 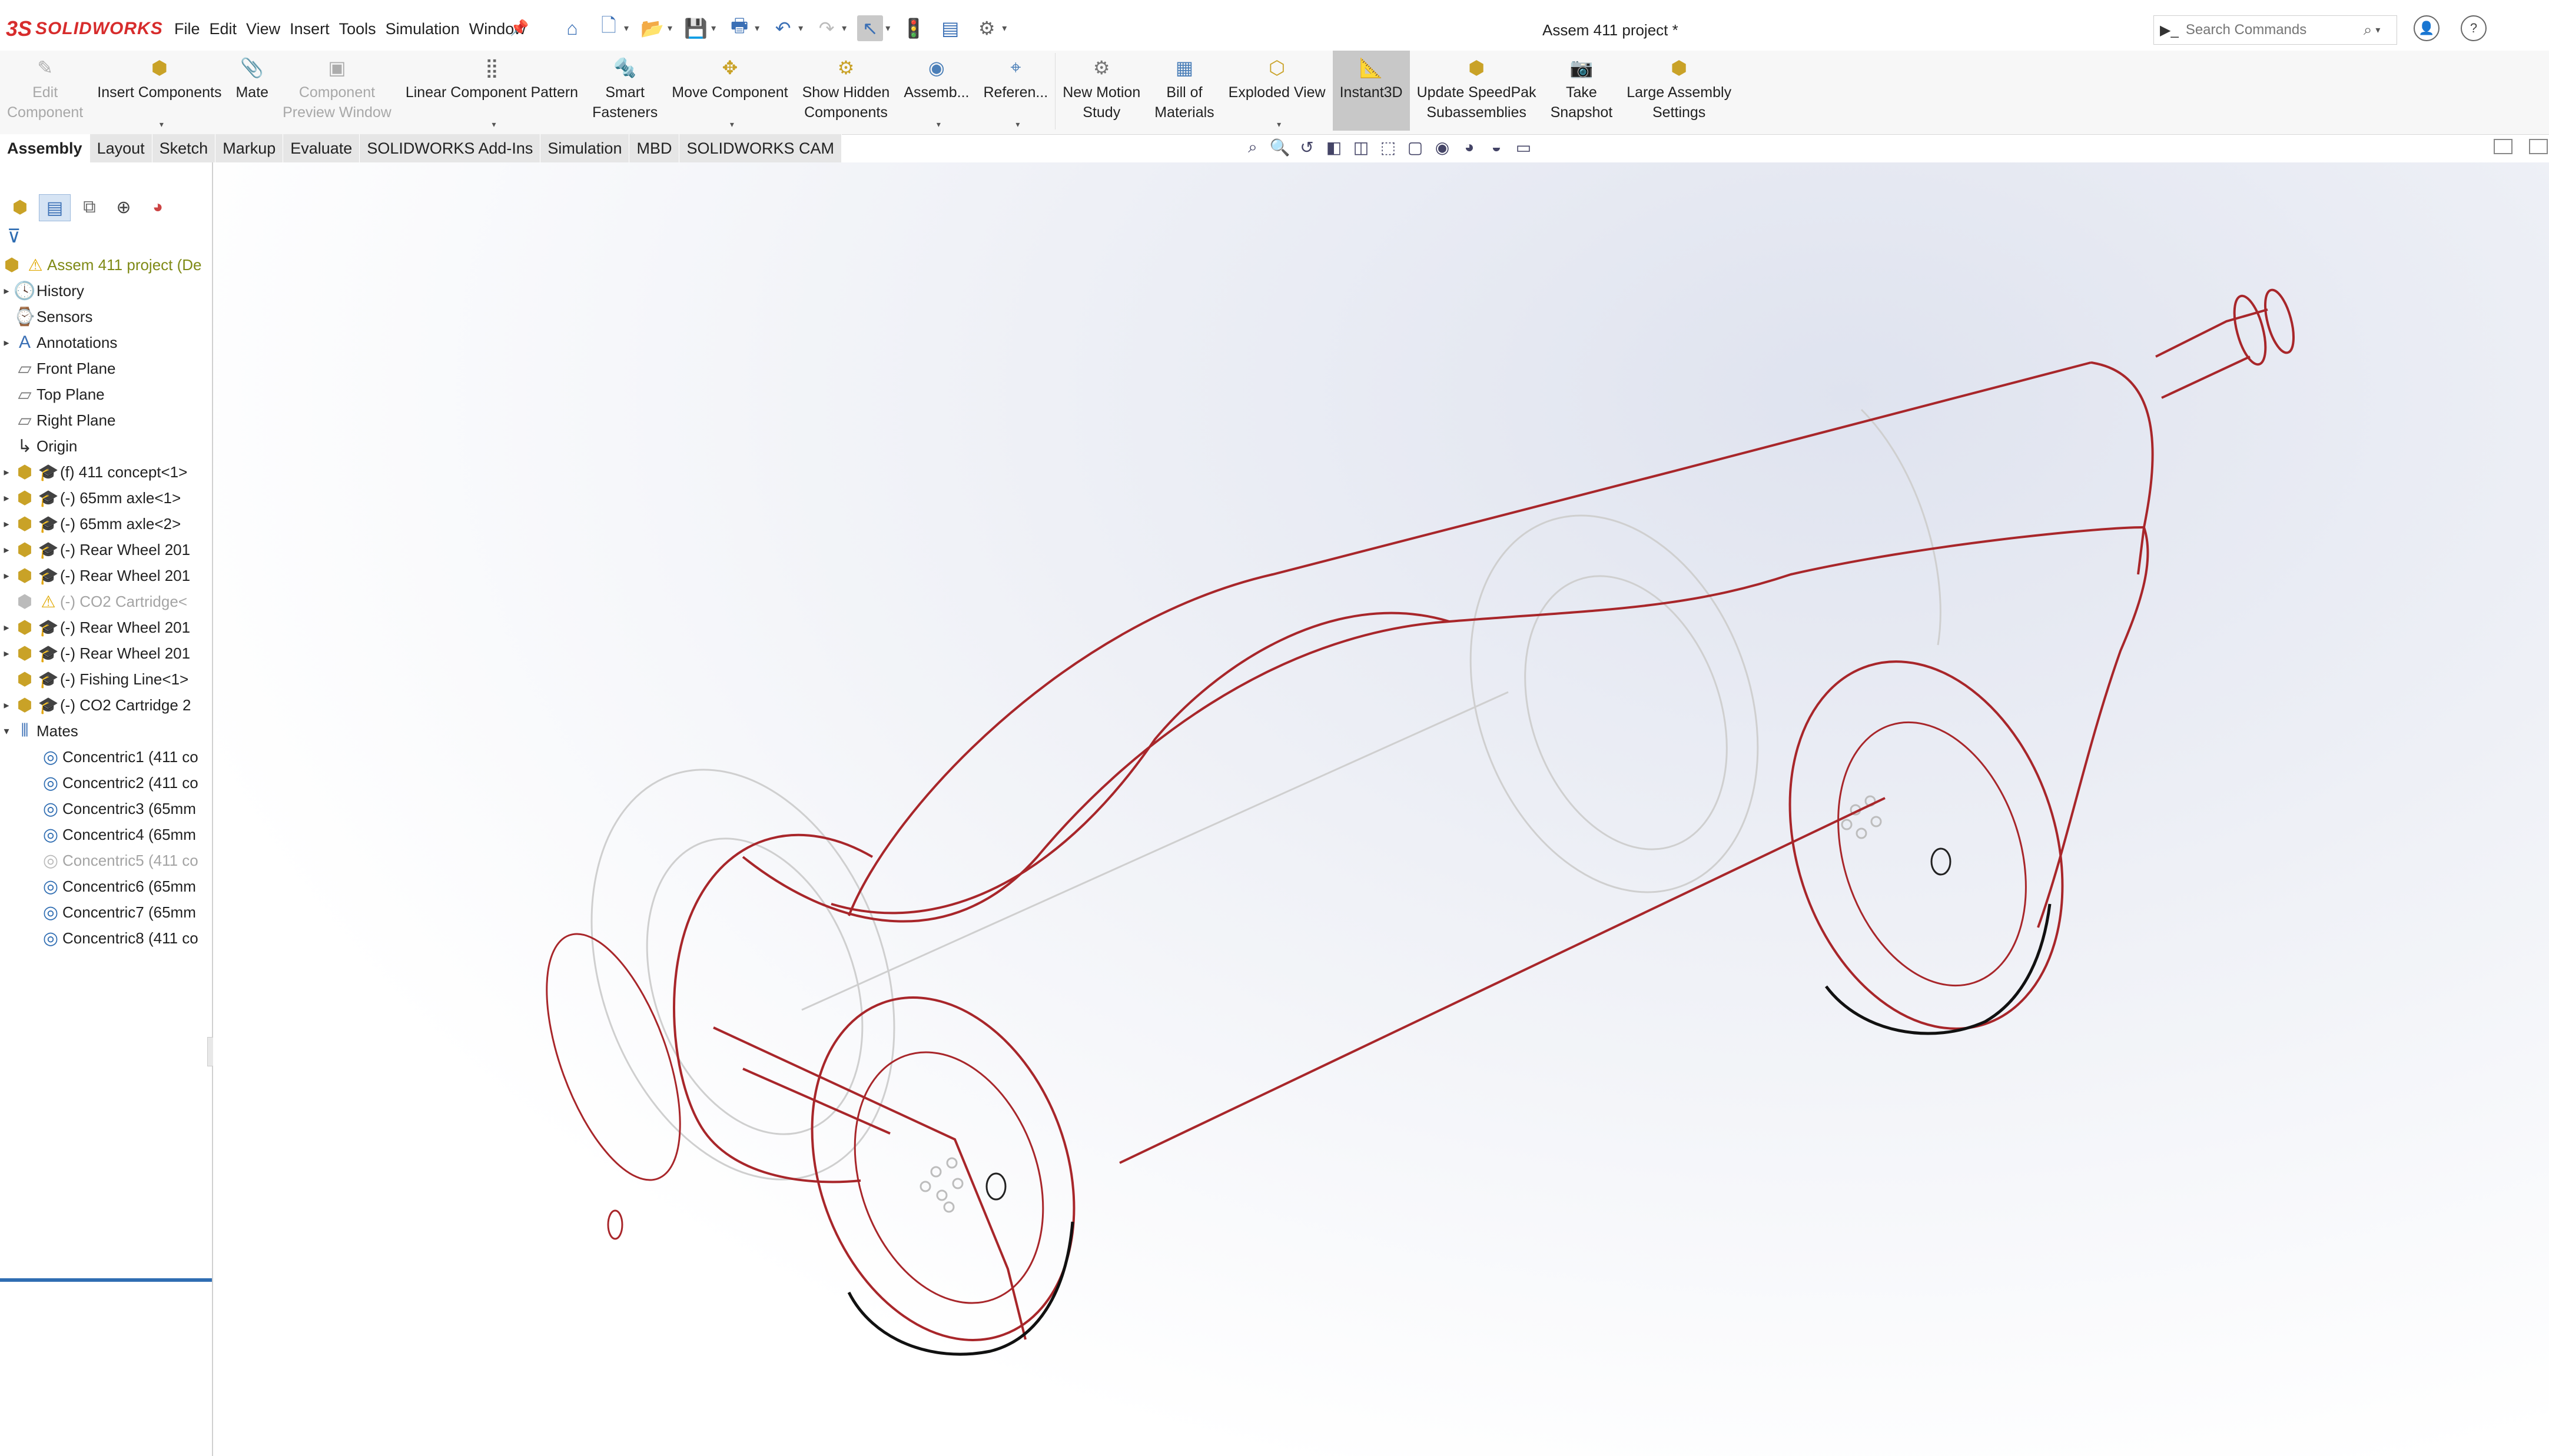 I want to click on expand-arrow-icon: ▾, so click(x=6, y=731).